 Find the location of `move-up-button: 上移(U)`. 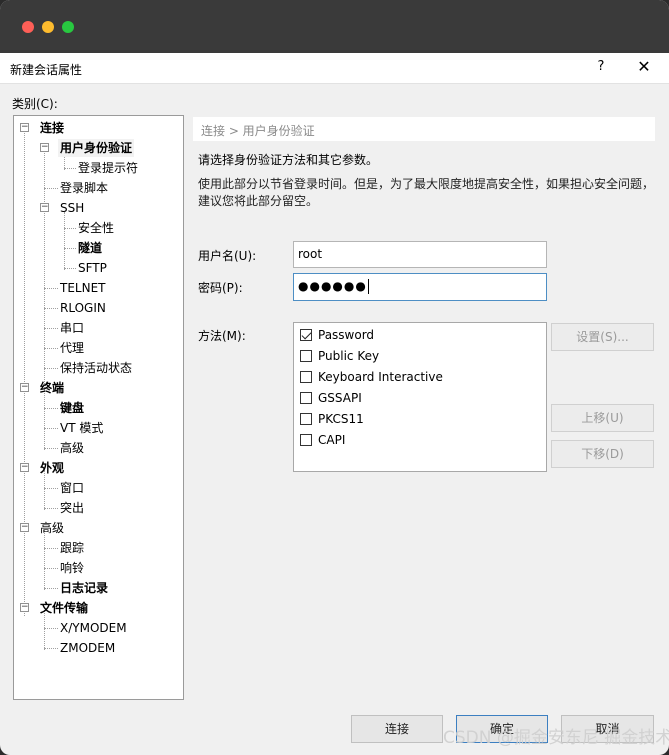

move-up-button: 上移(U) is located at coordinates (602, 418).